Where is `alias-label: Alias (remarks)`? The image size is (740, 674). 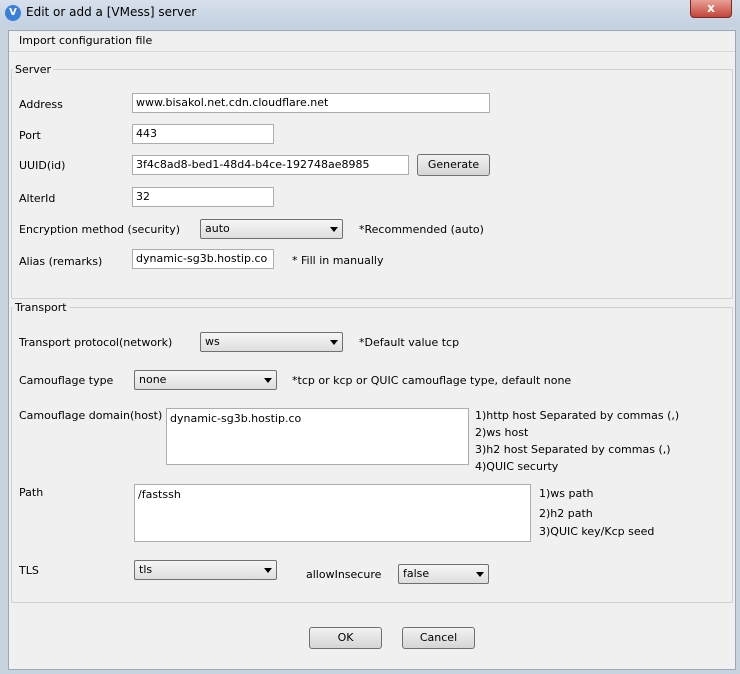 alias-label: Alias (remarks) is located at coordinates (61, 261).